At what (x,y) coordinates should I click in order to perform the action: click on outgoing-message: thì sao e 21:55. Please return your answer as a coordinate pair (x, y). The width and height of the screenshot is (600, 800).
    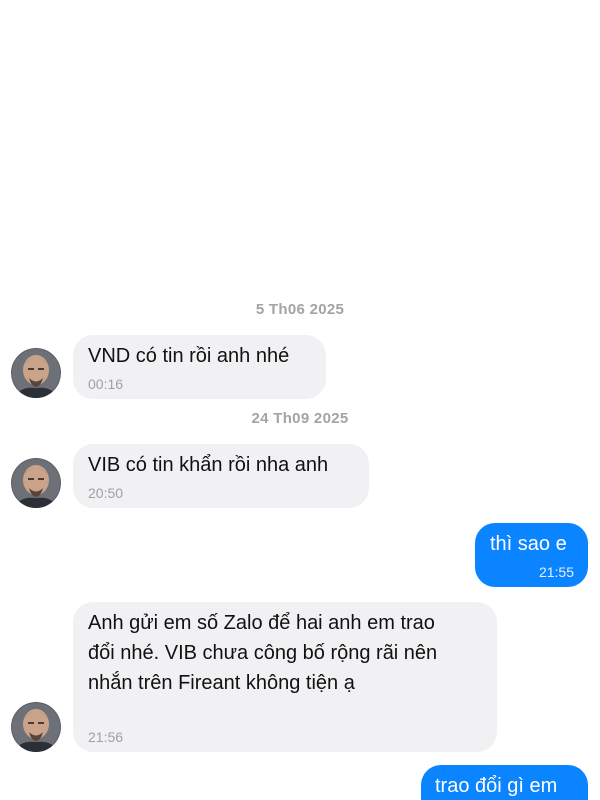
    Looking at the image, I should click on (531, 555).